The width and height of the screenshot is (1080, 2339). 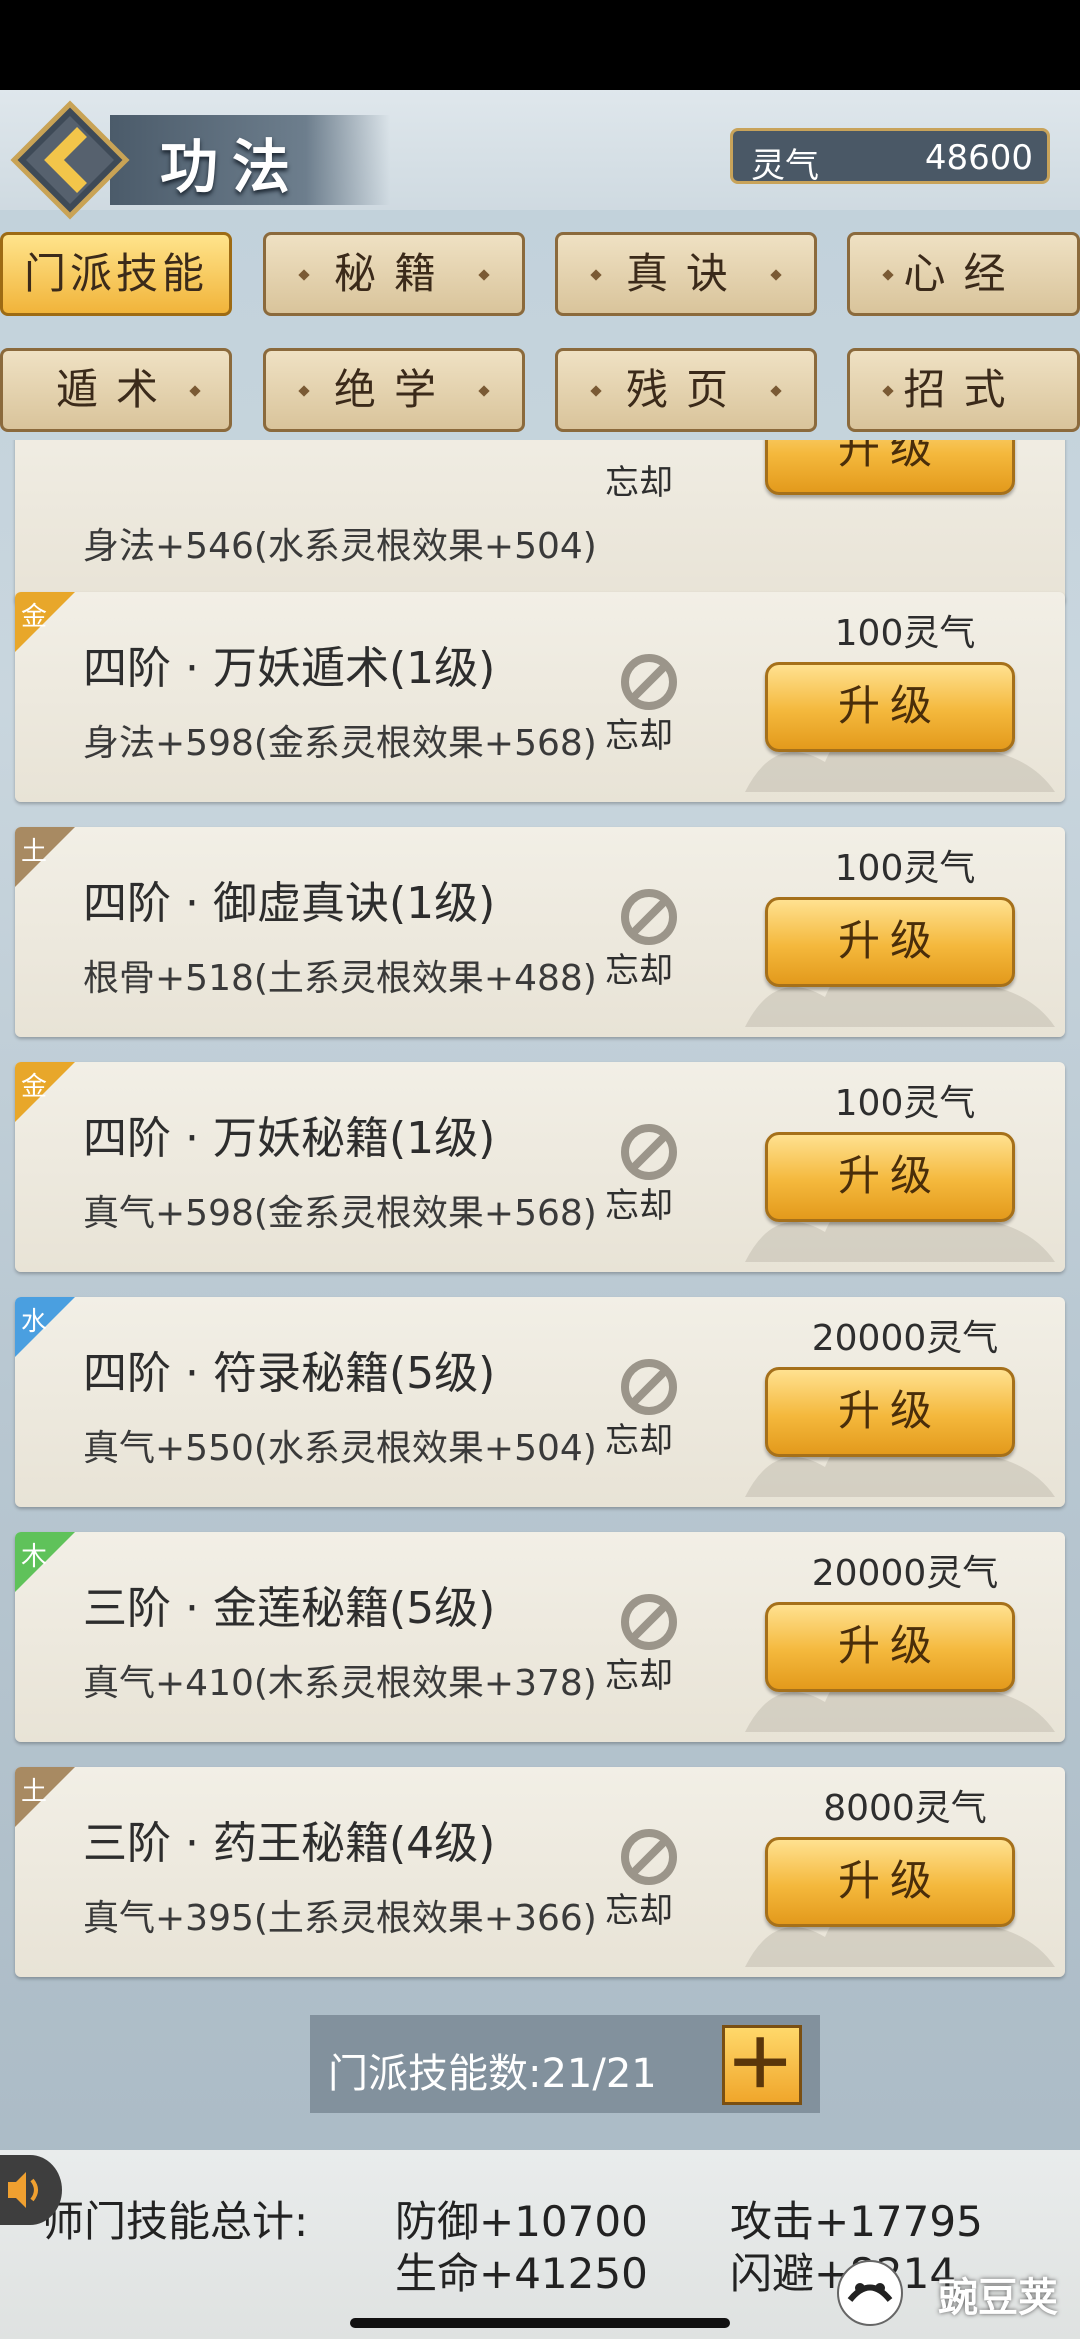 I want to click on back-arrow-icon, so click(x=70, y=160).